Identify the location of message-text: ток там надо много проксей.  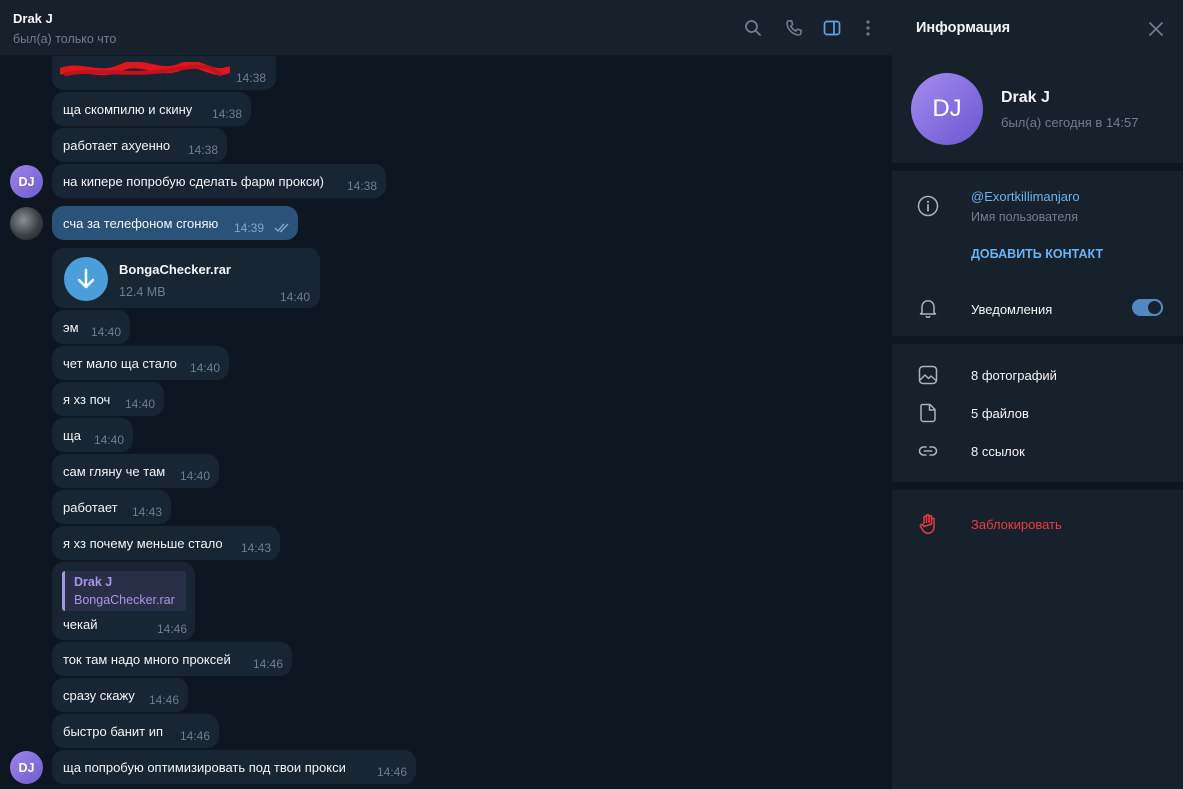
(147, 659).